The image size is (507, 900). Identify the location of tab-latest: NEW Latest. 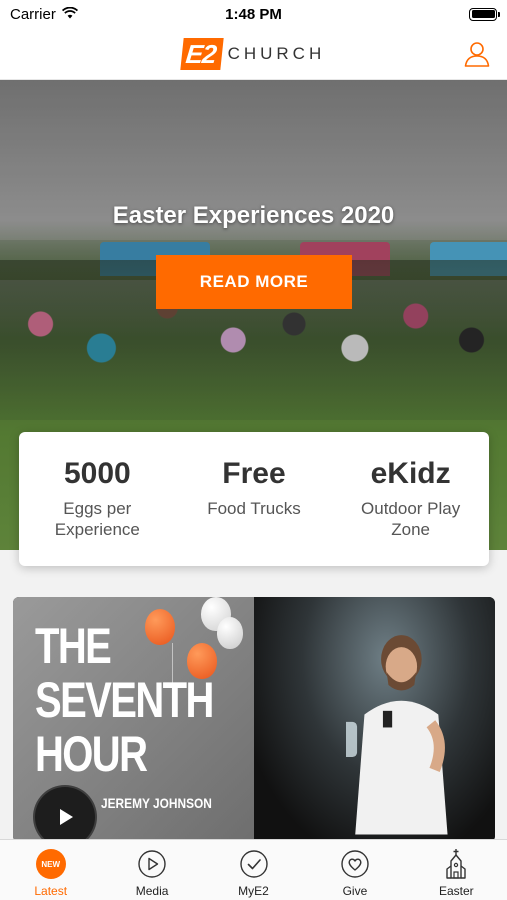
(50, 870).